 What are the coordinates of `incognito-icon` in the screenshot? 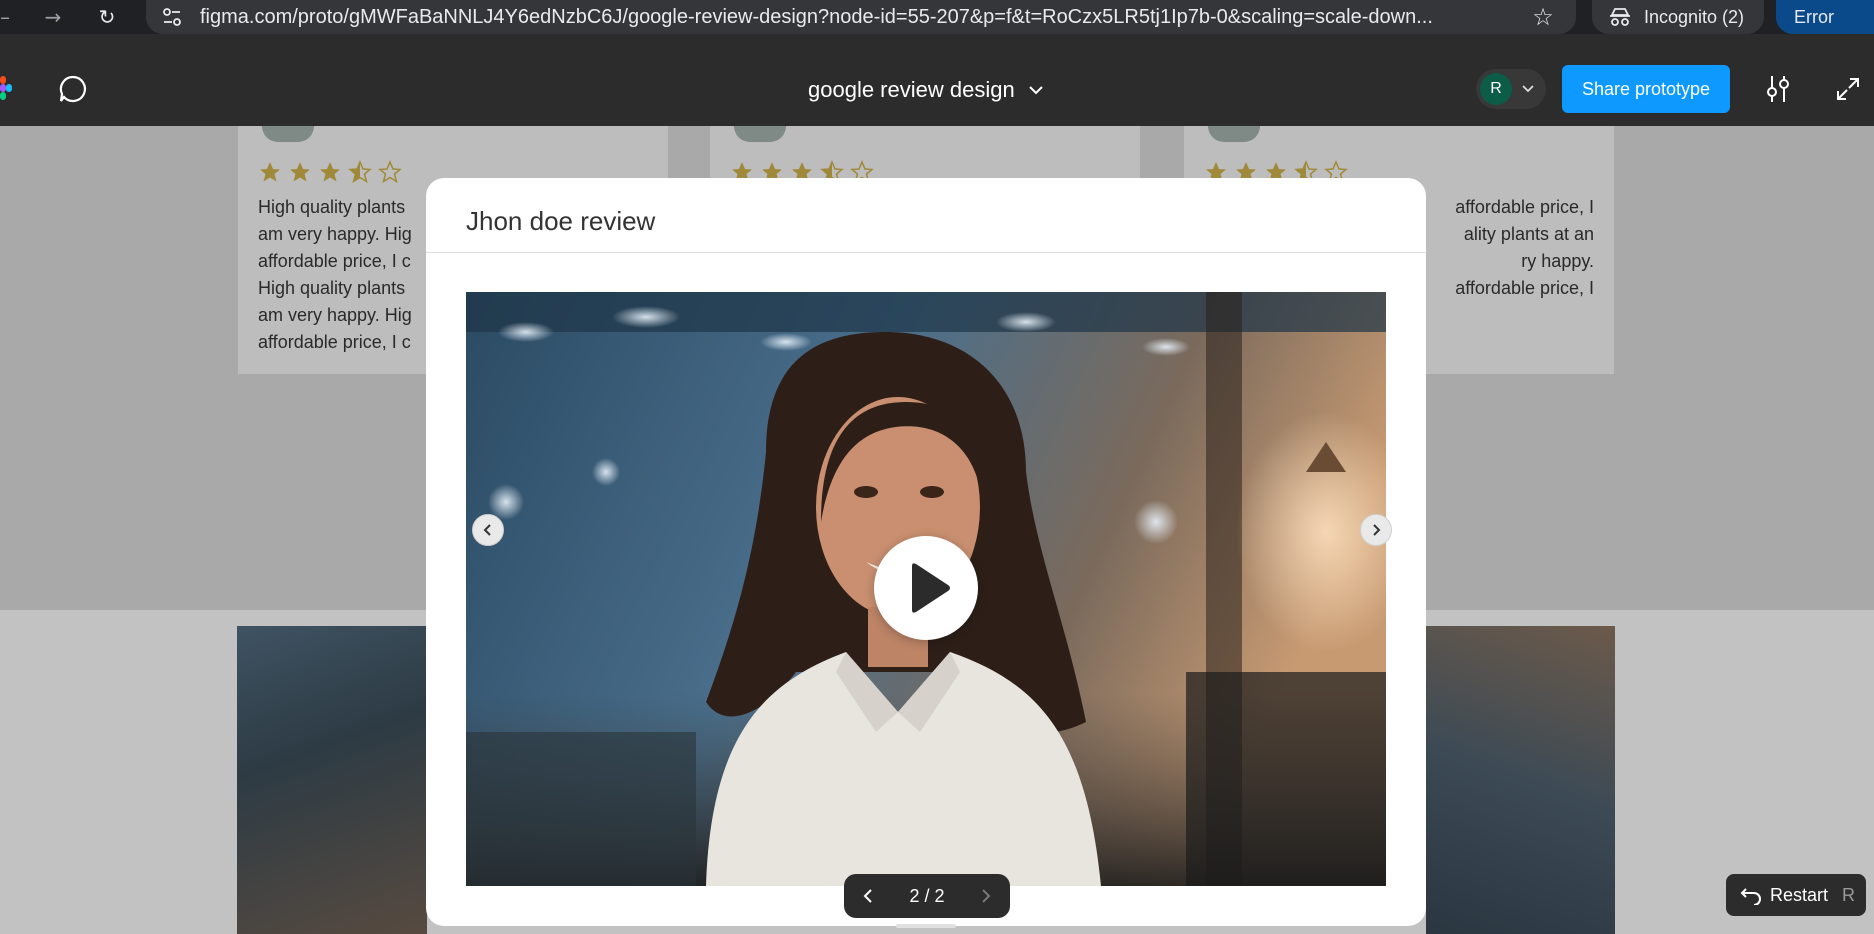 It's located at (1620, 17).